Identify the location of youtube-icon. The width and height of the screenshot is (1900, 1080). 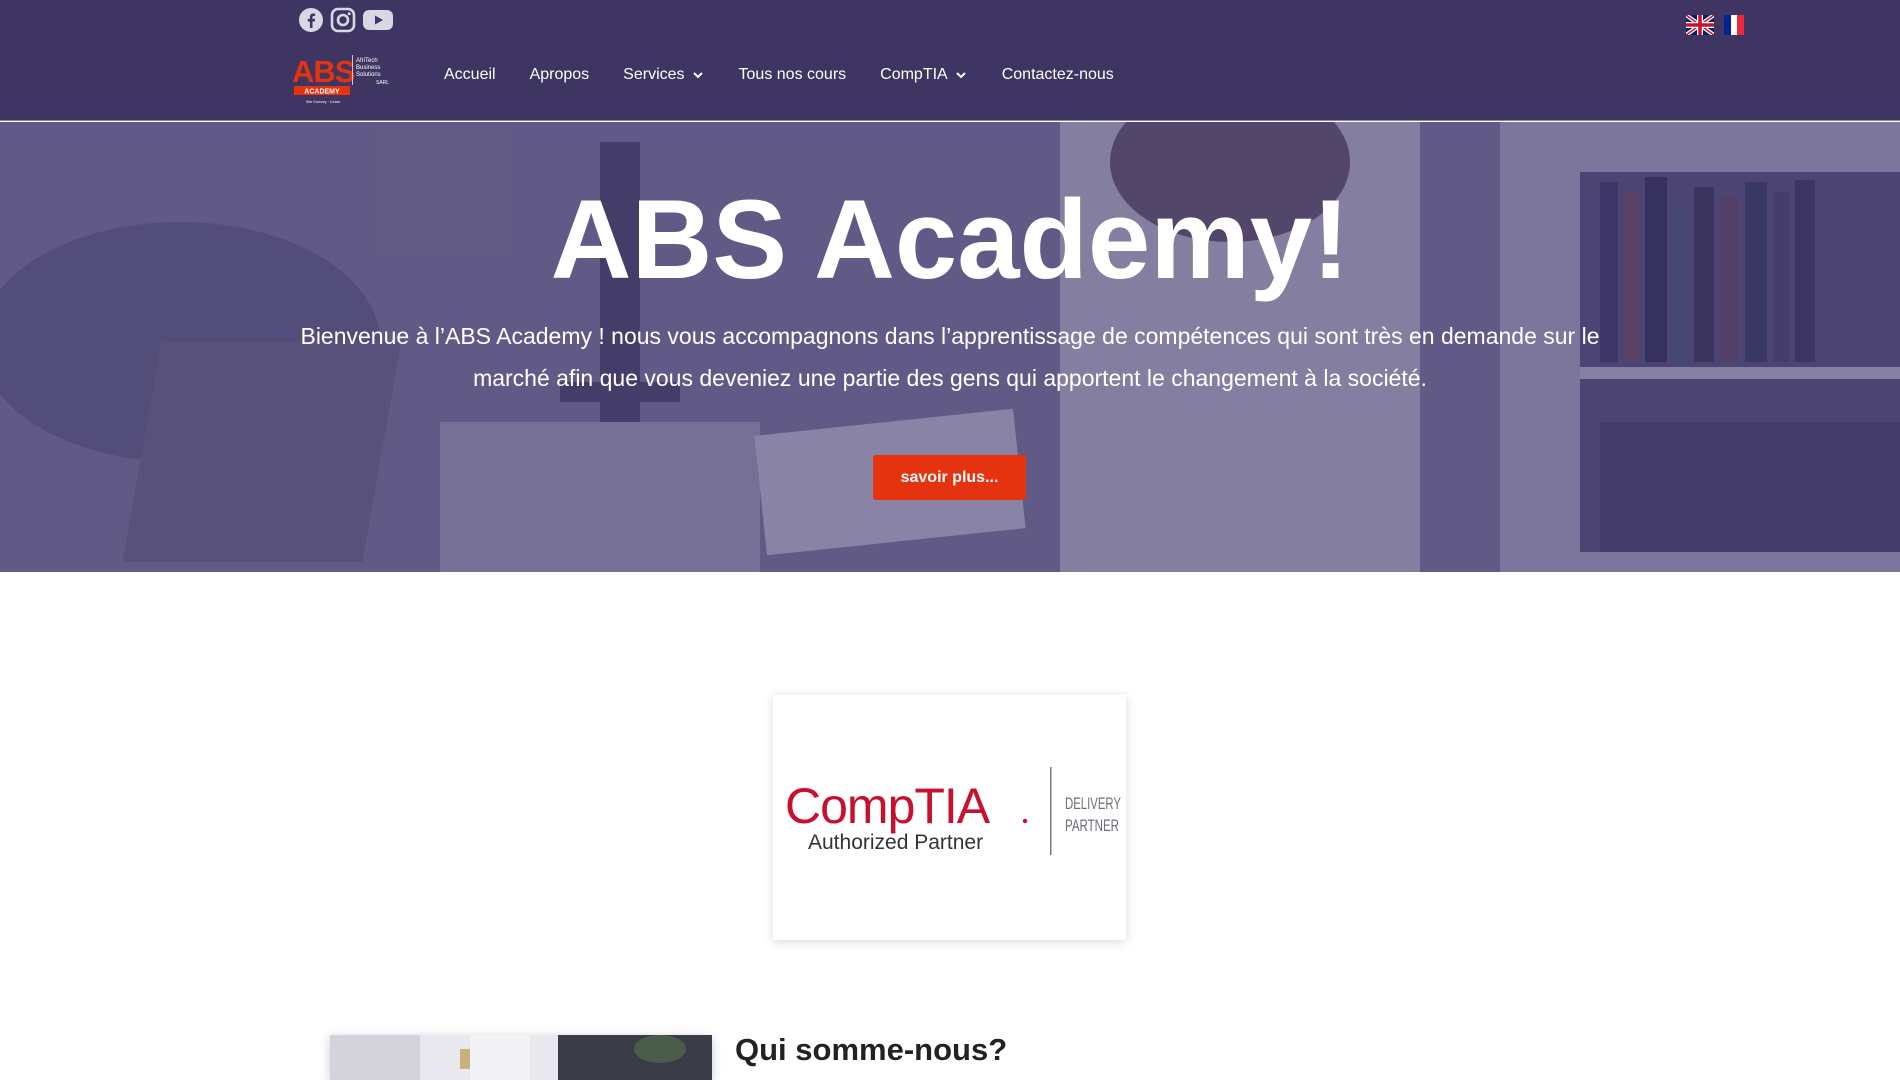
(378, 20).